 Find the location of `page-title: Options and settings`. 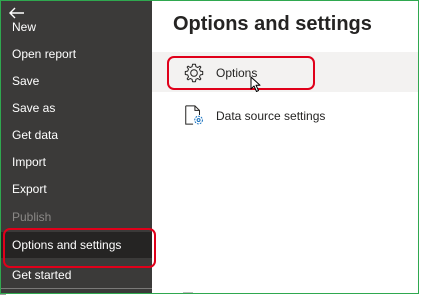

page-title: Options and settings is located at coordinates (272, 24).